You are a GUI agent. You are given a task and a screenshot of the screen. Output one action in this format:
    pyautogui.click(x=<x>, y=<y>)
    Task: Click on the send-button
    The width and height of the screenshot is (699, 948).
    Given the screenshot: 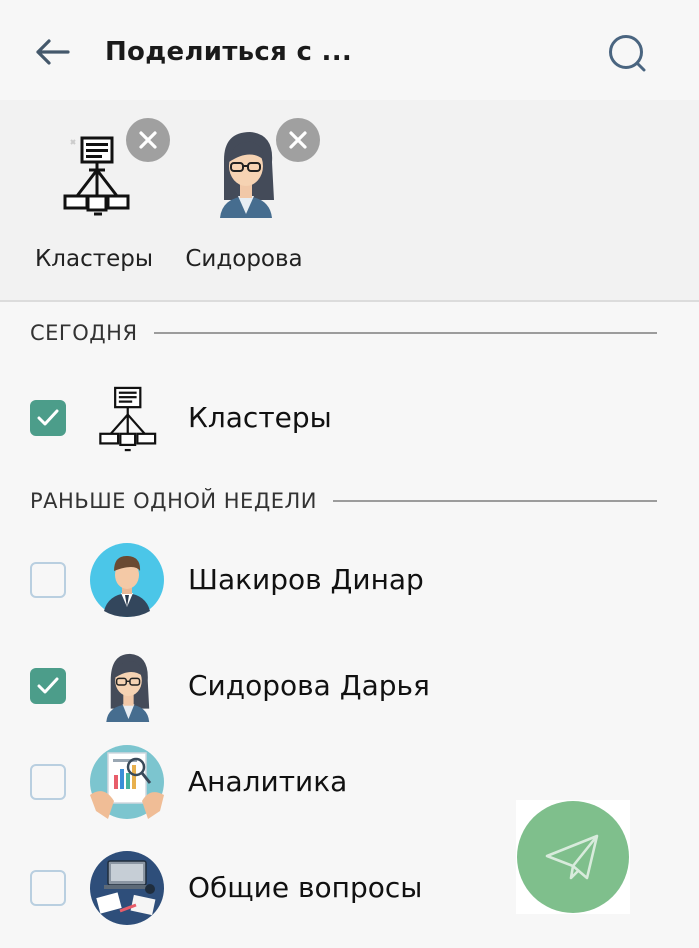 What is the action you would take?
    pyautogui.click(x=573, y=857)
    